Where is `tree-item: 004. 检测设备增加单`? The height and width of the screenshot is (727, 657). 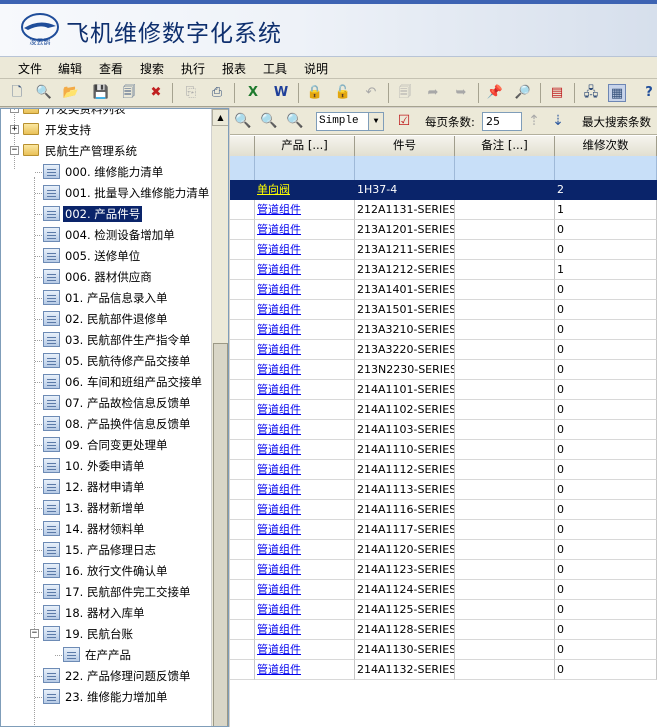
tree-item: 004. 检测设备增加单 is located at coordinates (106, 235).